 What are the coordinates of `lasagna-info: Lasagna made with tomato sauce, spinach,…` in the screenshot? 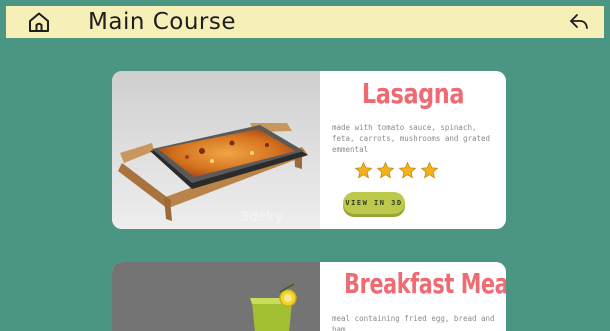 It's located at (413, 150).